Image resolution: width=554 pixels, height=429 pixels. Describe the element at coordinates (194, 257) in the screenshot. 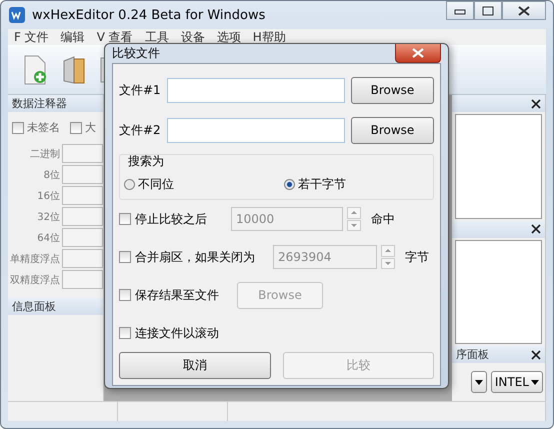

I see `checkbox-option: 合并扇区，如果关闭为` at that location.